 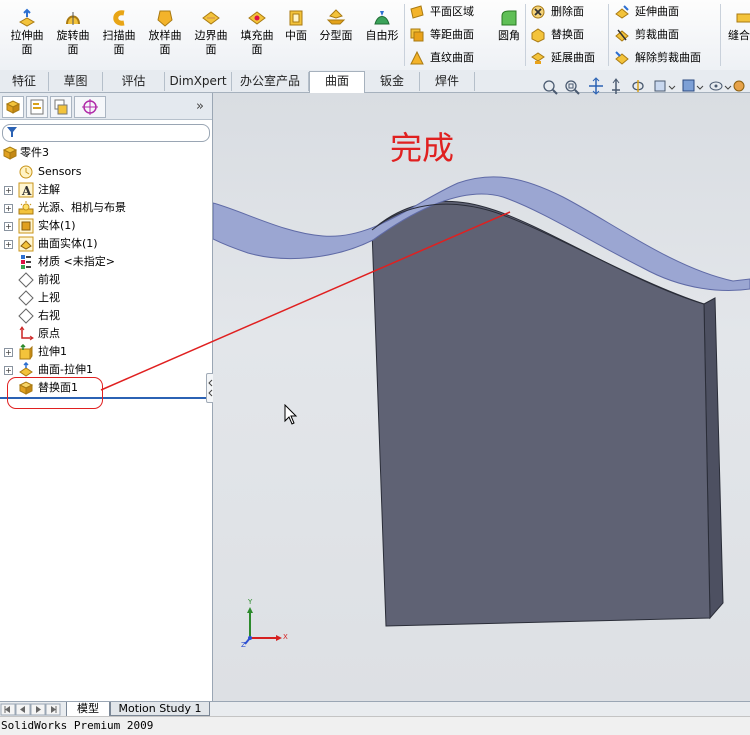 What do you see at coordinates (105, 172) in the screenshot?
I see `tree-item-sensors: Sensors` at bounding box center [105, 172].